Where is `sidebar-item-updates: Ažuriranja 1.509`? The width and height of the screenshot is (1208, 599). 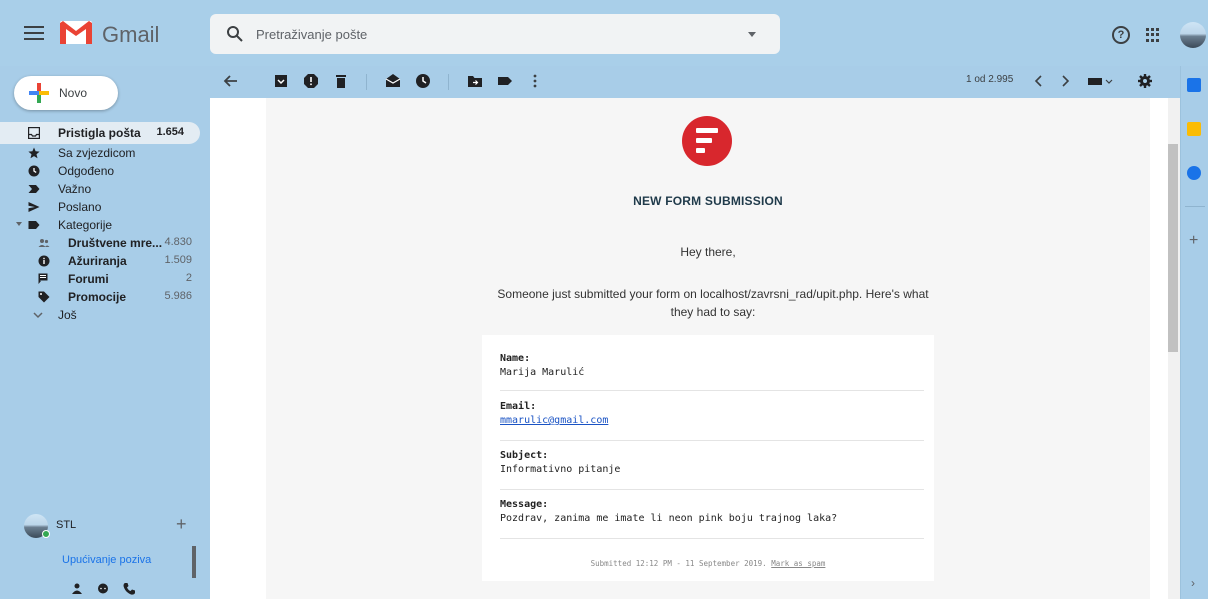
sidebar-item-updates: Ažuriranja 1.509 is located at coordinates (104, 261).